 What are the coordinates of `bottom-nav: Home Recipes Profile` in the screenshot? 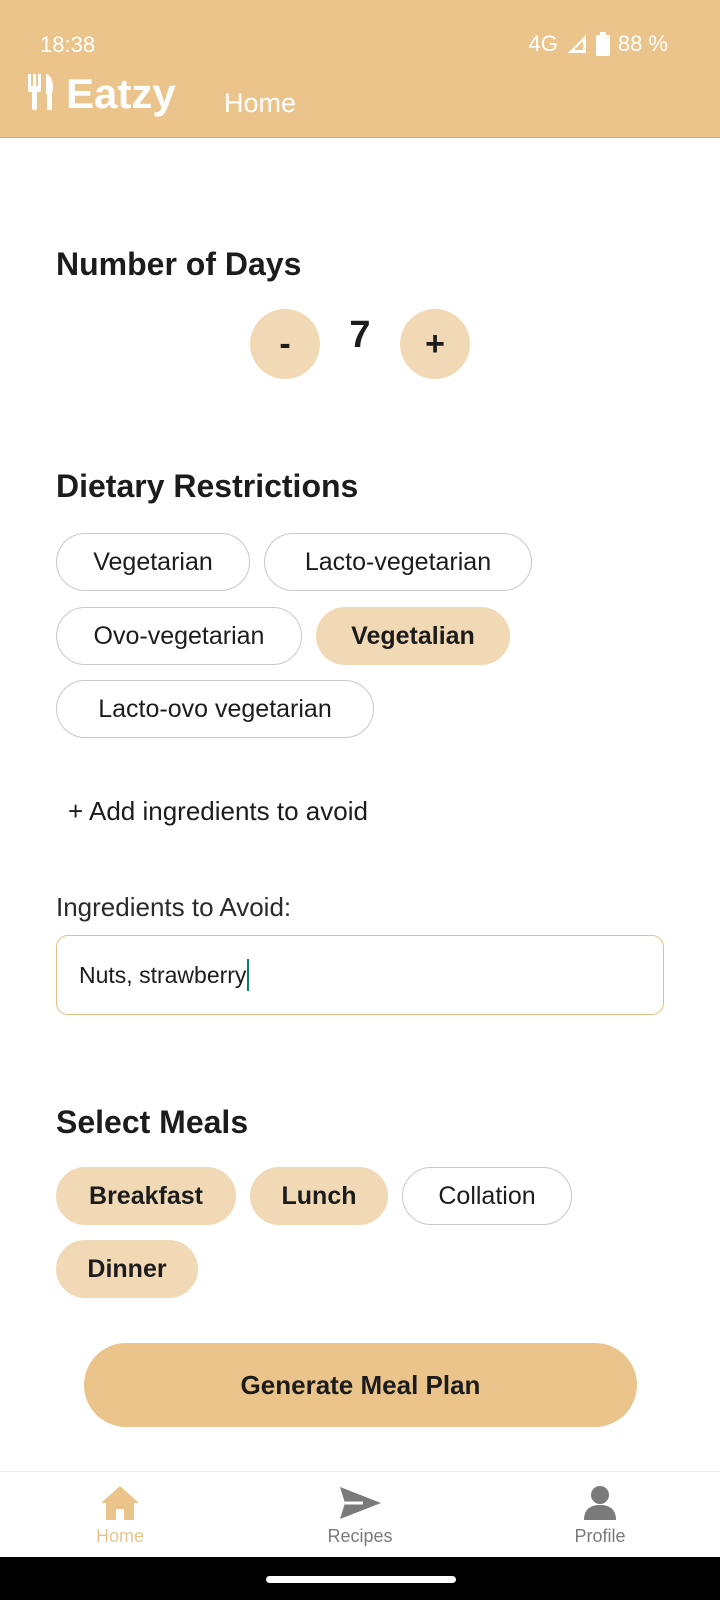 It's located at (360, 1514).